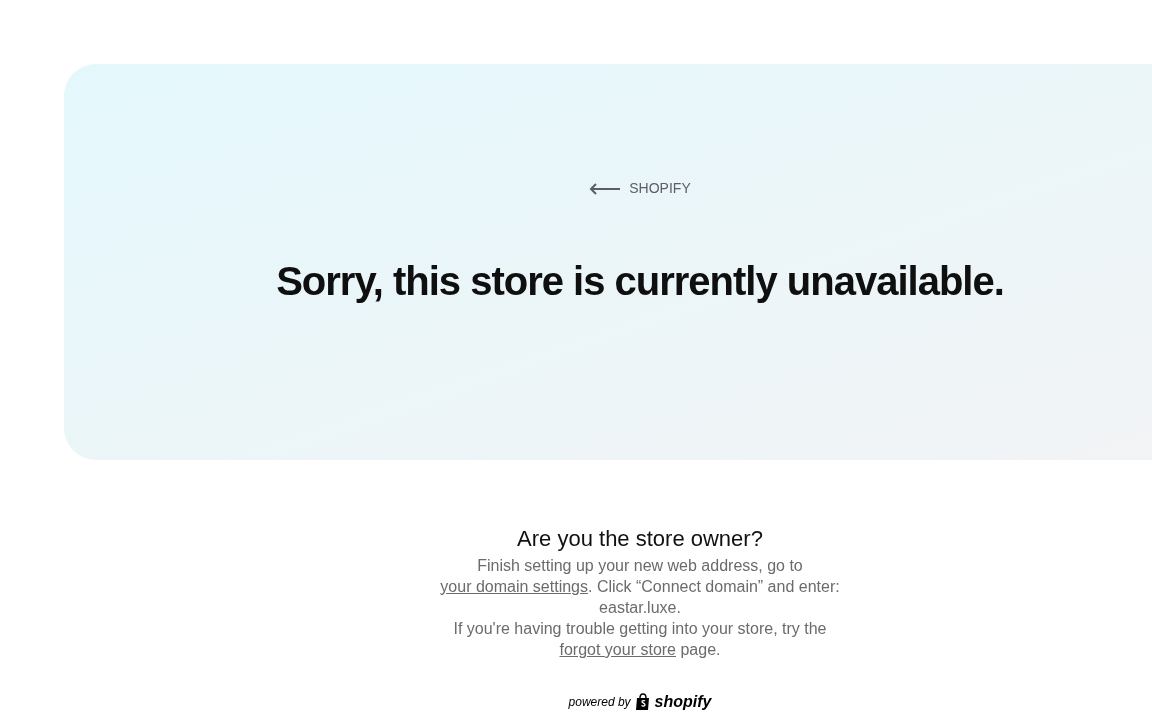  I want to click on brand-wordmark: shopify, so click(683, 702).